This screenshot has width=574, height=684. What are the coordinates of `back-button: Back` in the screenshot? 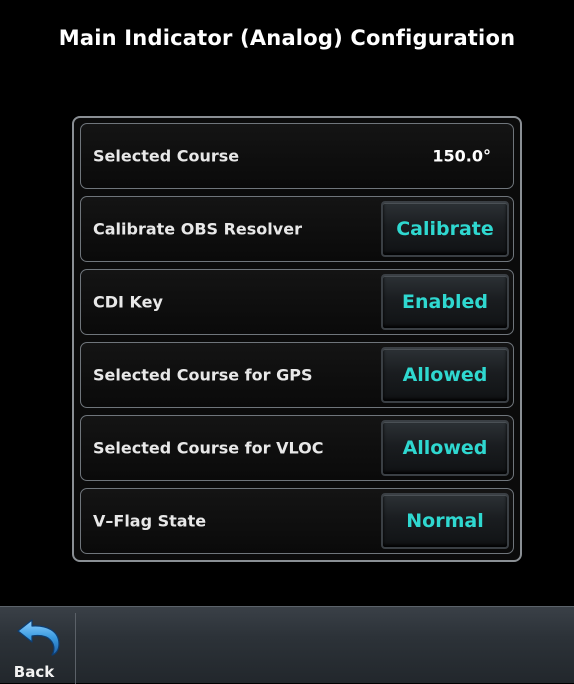 It's located at (40, 648).